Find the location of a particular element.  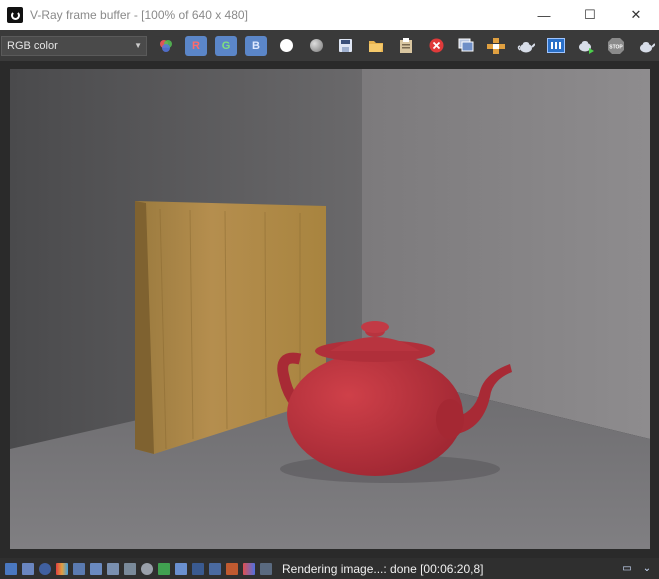

channel-select: RGB color ▼ is located at coordinates (74, 45).